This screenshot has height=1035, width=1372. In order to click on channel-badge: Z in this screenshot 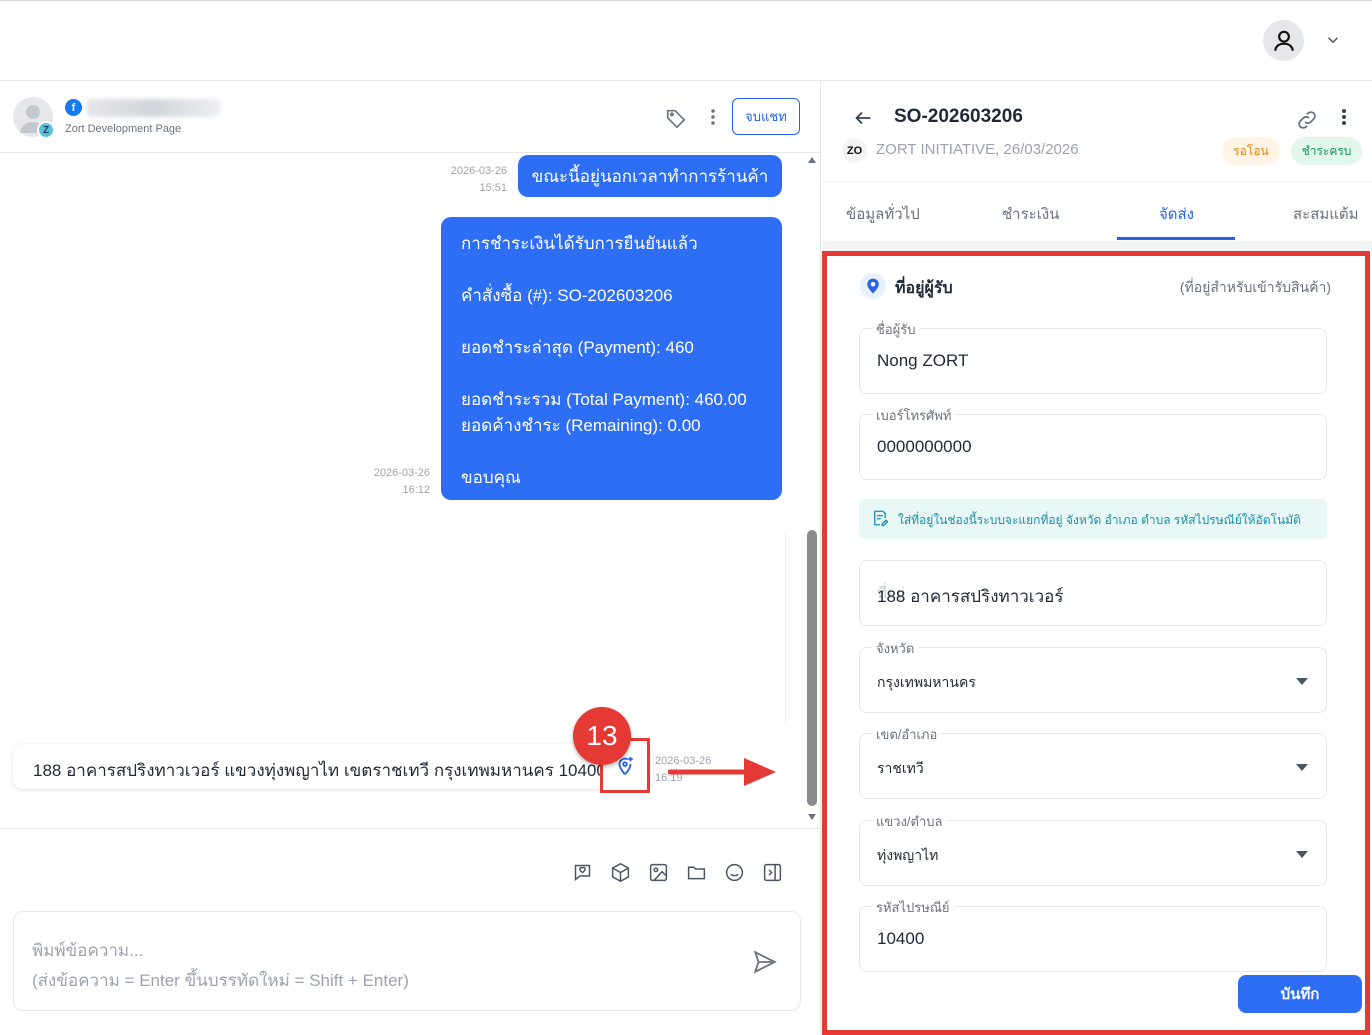, I will do `click(46, 130)`.